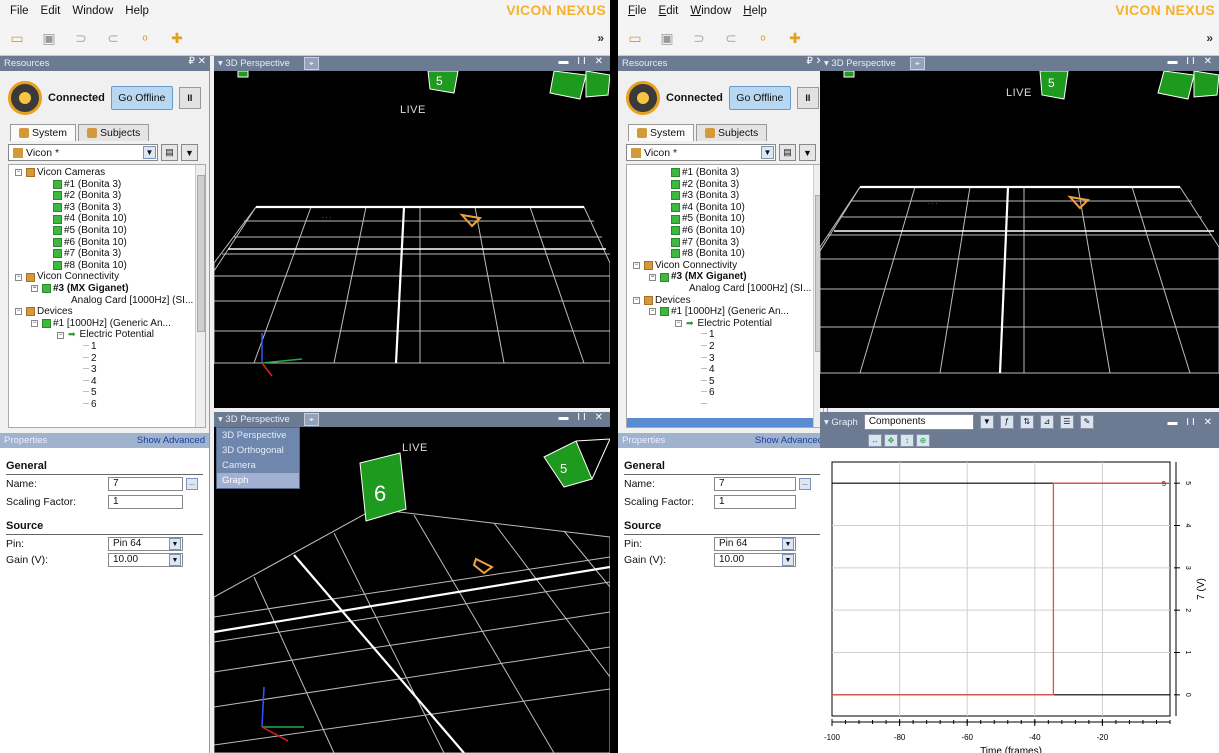  What do you see at coordinates (1006, 422) in the screenshot?
I see `function-icon: ƒ` at bounding box center [1006, 422].